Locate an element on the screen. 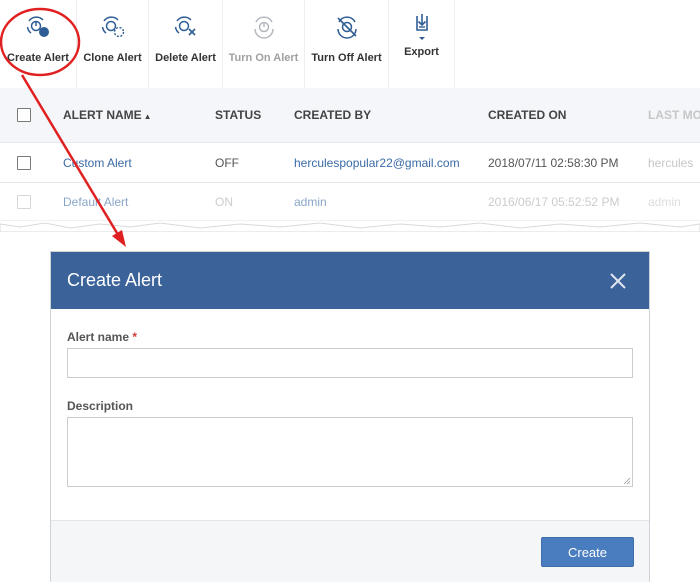 The image size is (700, 584). select-all-checkbox is located at coordinates (24, 115).